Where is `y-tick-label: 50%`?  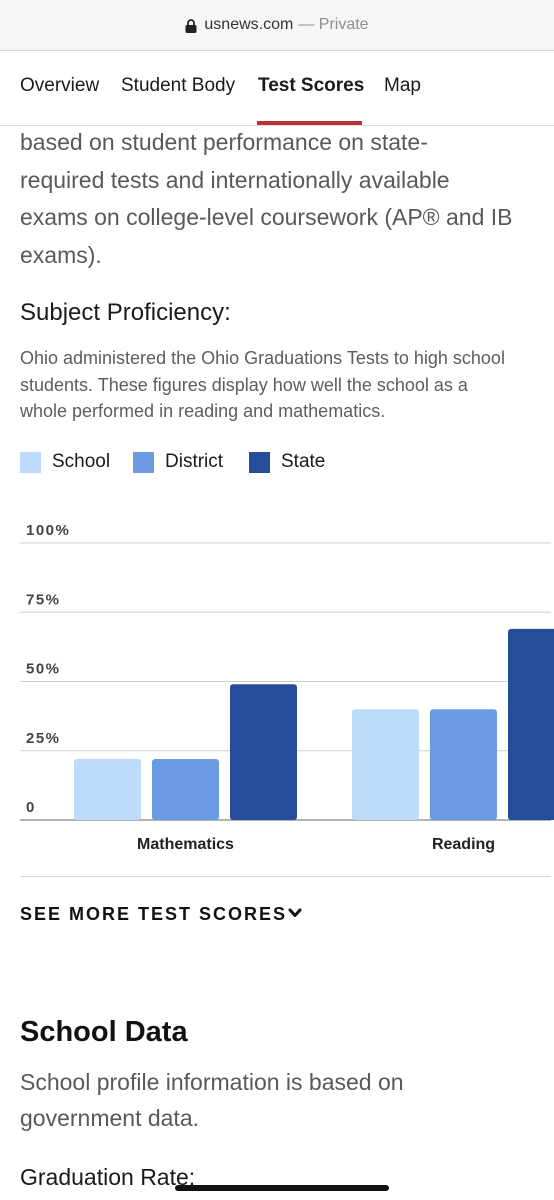 y-tick-label: 50% is located at coordinates (43, 669).